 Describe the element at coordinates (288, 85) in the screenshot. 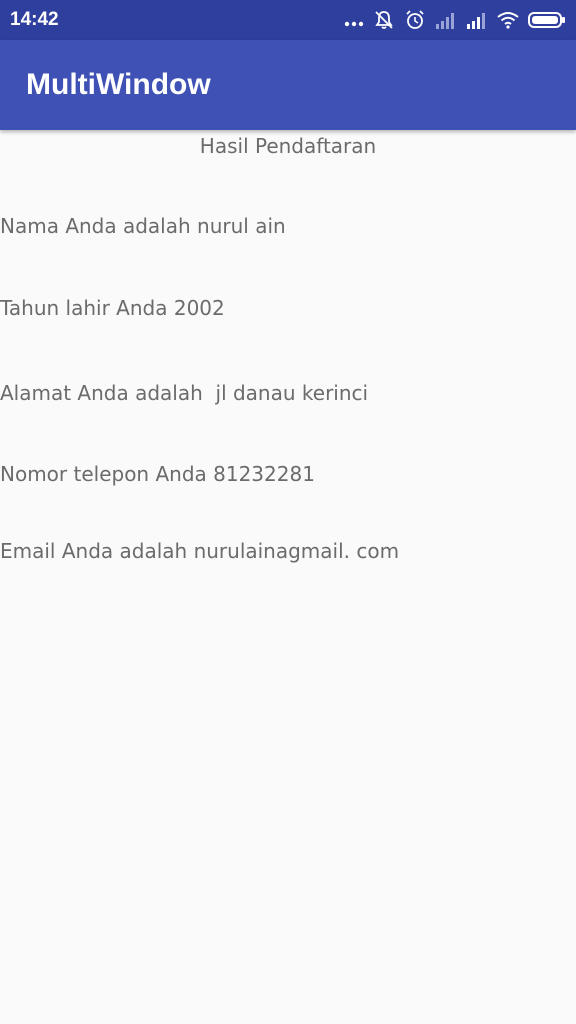

I see `app-bar: MultiWindow` at that location.